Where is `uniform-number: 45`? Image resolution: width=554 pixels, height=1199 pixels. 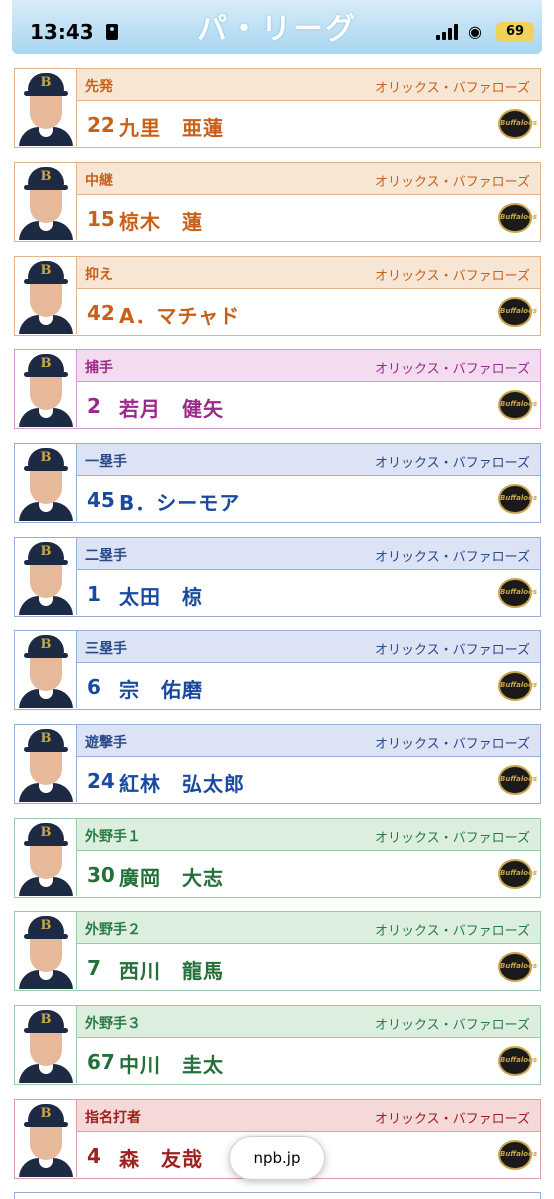
uniform-number: 45 is located at coordinates (101, 500).